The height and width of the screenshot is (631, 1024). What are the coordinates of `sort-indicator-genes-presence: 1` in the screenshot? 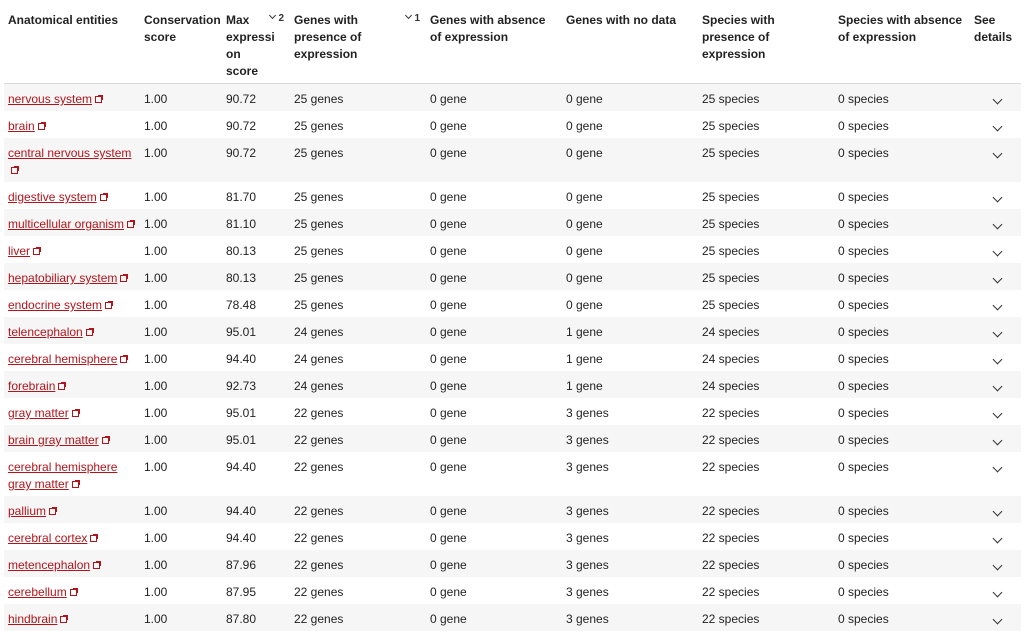 It's located at (413, 18).